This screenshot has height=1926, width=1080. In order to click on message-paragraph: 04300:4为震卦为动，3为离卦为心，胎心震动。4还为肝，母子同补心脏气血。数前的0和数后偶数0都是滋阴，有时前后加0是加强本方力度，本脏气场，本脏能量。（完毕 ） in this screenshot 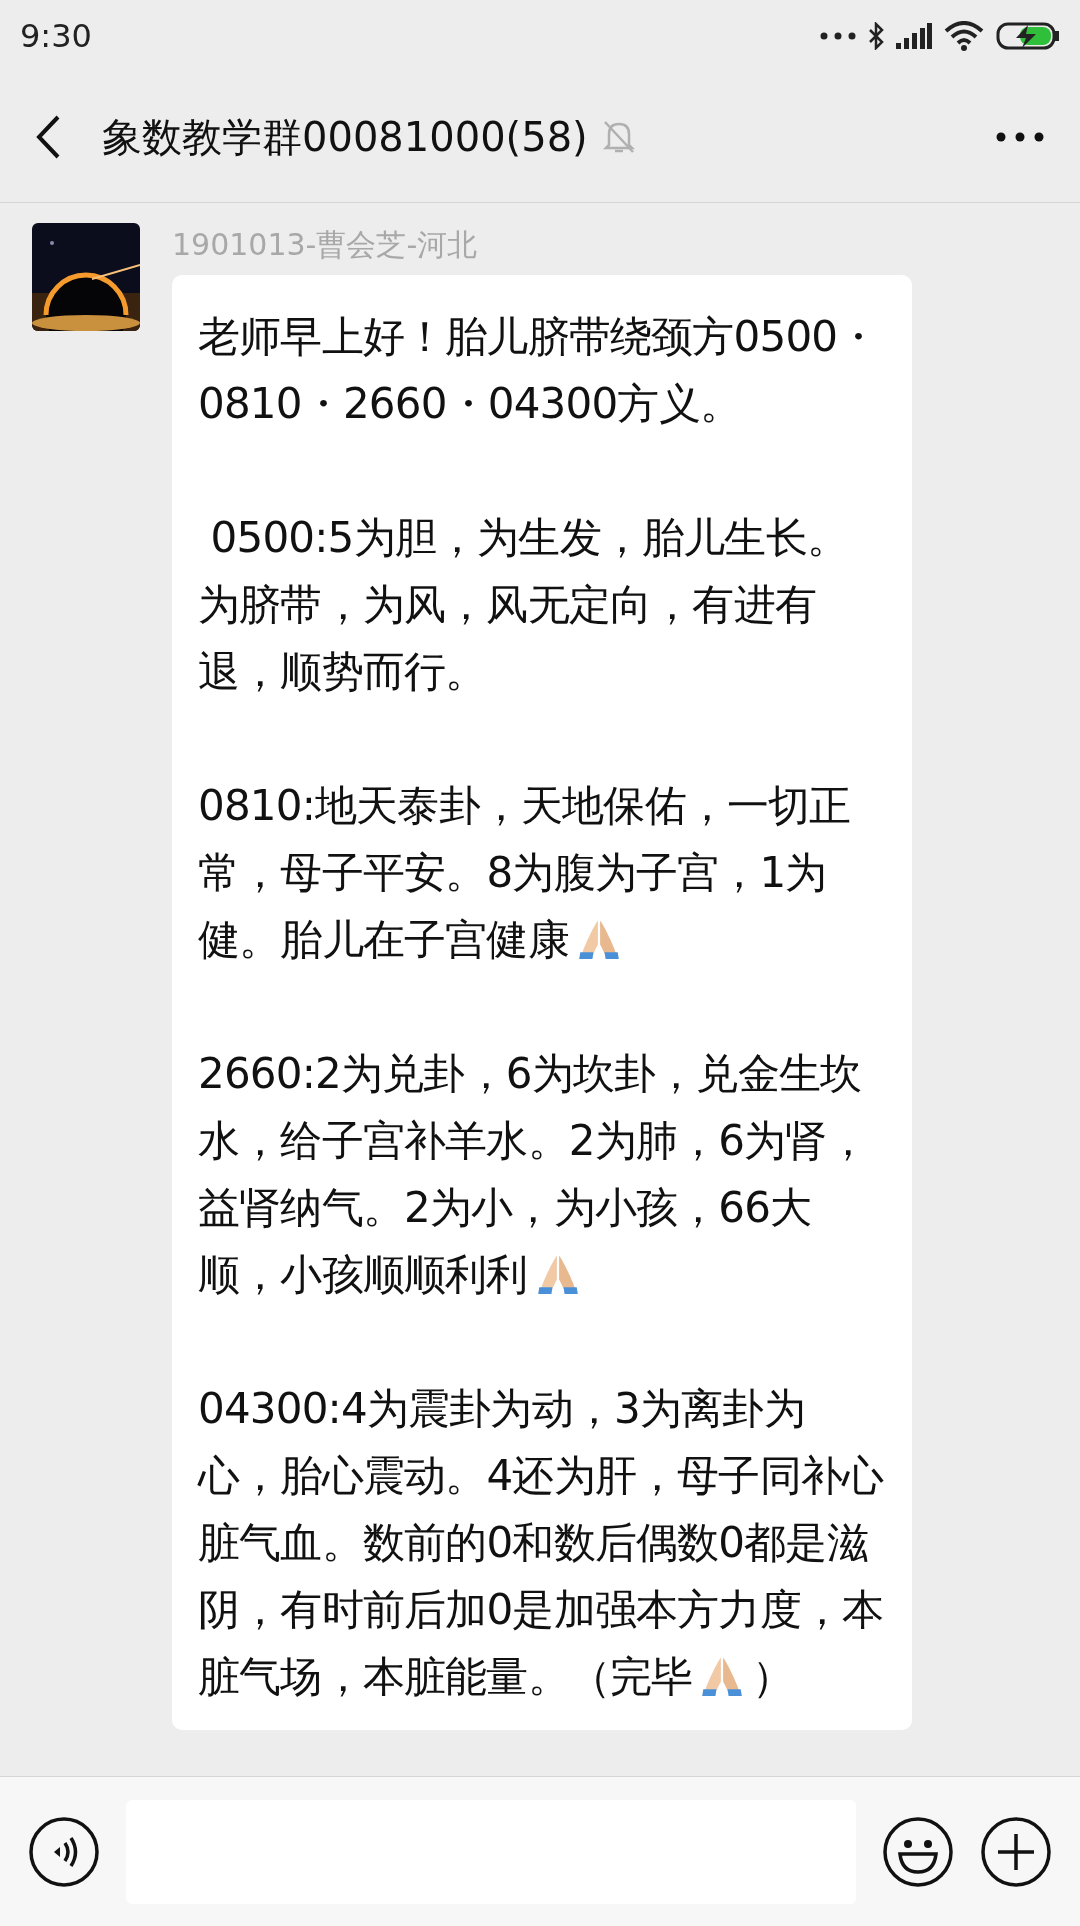, I will do `click(541, 1543)`.